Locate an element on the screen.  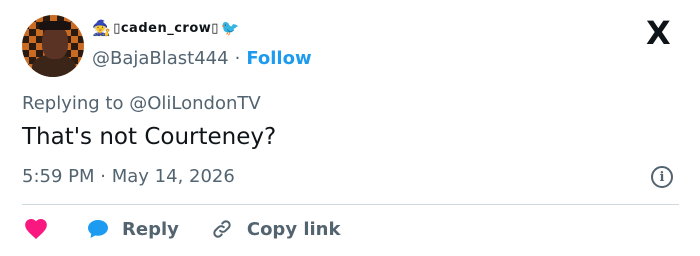
display-name: 🧙 ▯caden_crow▯ 🐦 is located at coordinates (166, 28).